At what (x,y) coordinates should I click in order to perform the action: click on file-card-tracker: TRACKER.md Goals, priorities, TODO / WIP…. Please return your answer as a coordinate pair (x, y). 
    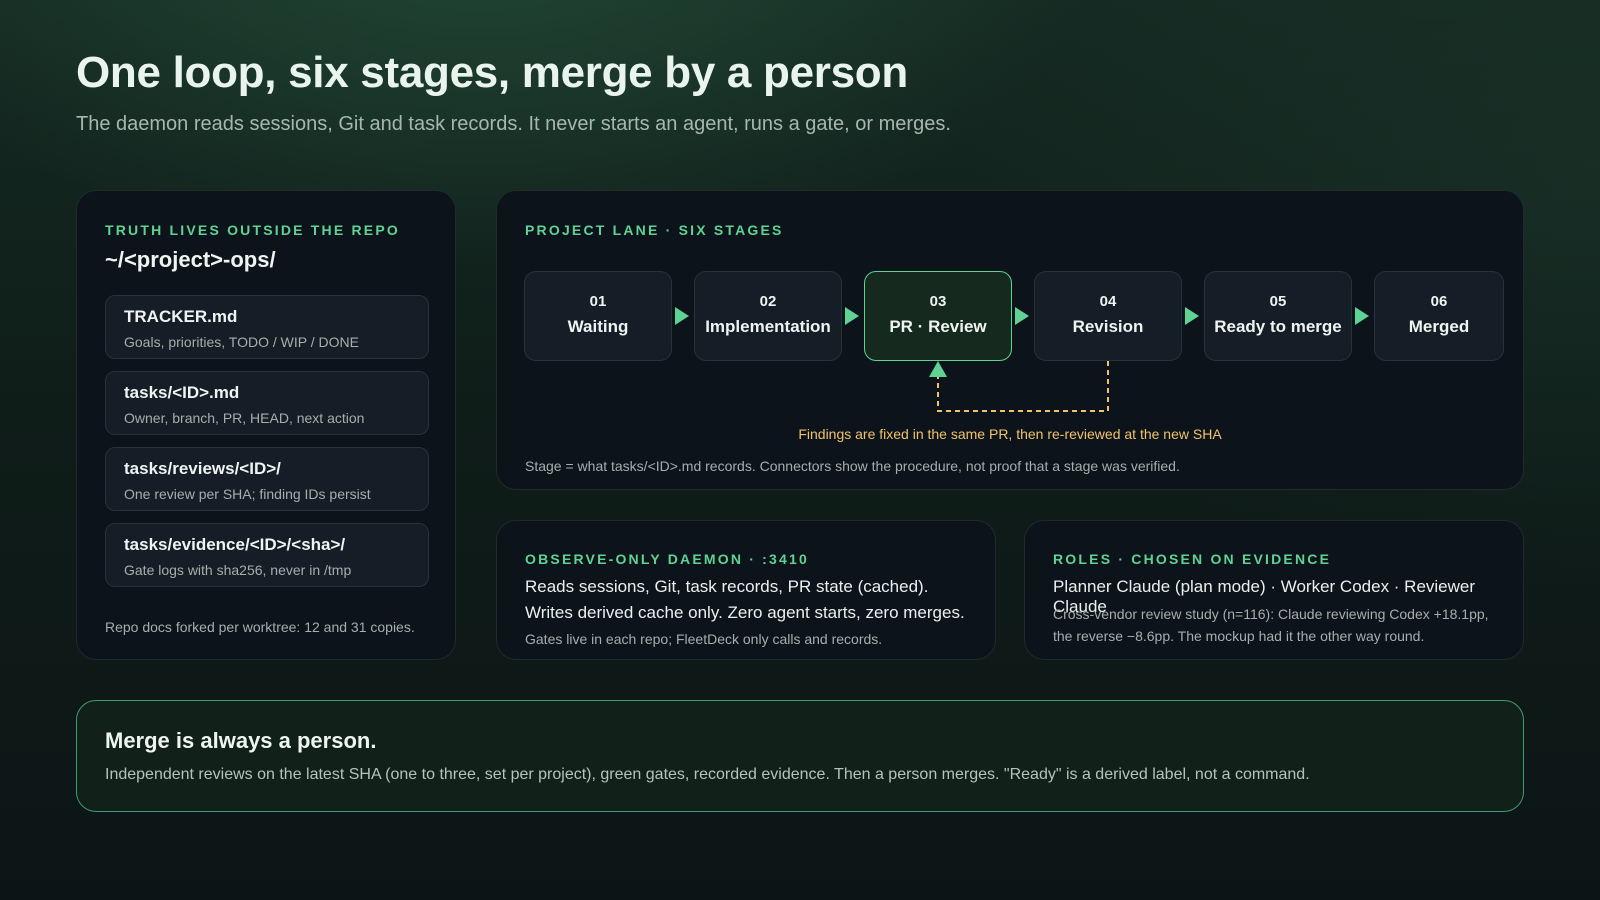
    Looking at the image, I should click on (267, 327).